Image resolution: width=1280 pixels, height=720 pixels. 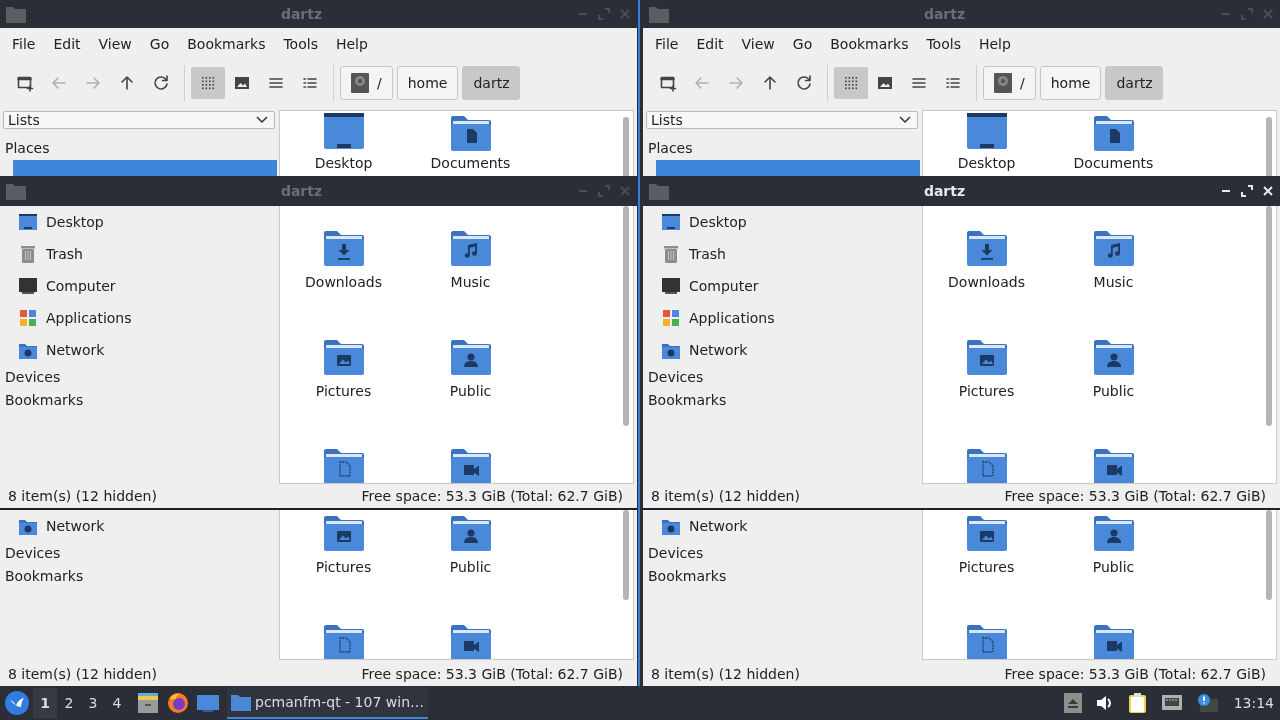 What do you see at coordinates (1171, 703) in the screenshot?
I see `network-icon` at bounding box center [1171, 703].